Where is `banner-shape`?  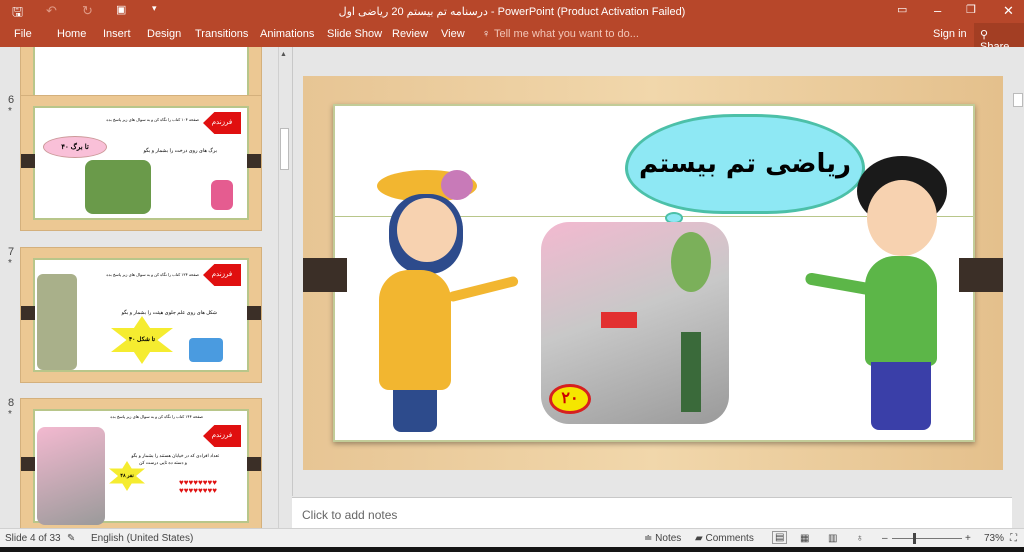
banner-shape is located at coordinates (691, 372).